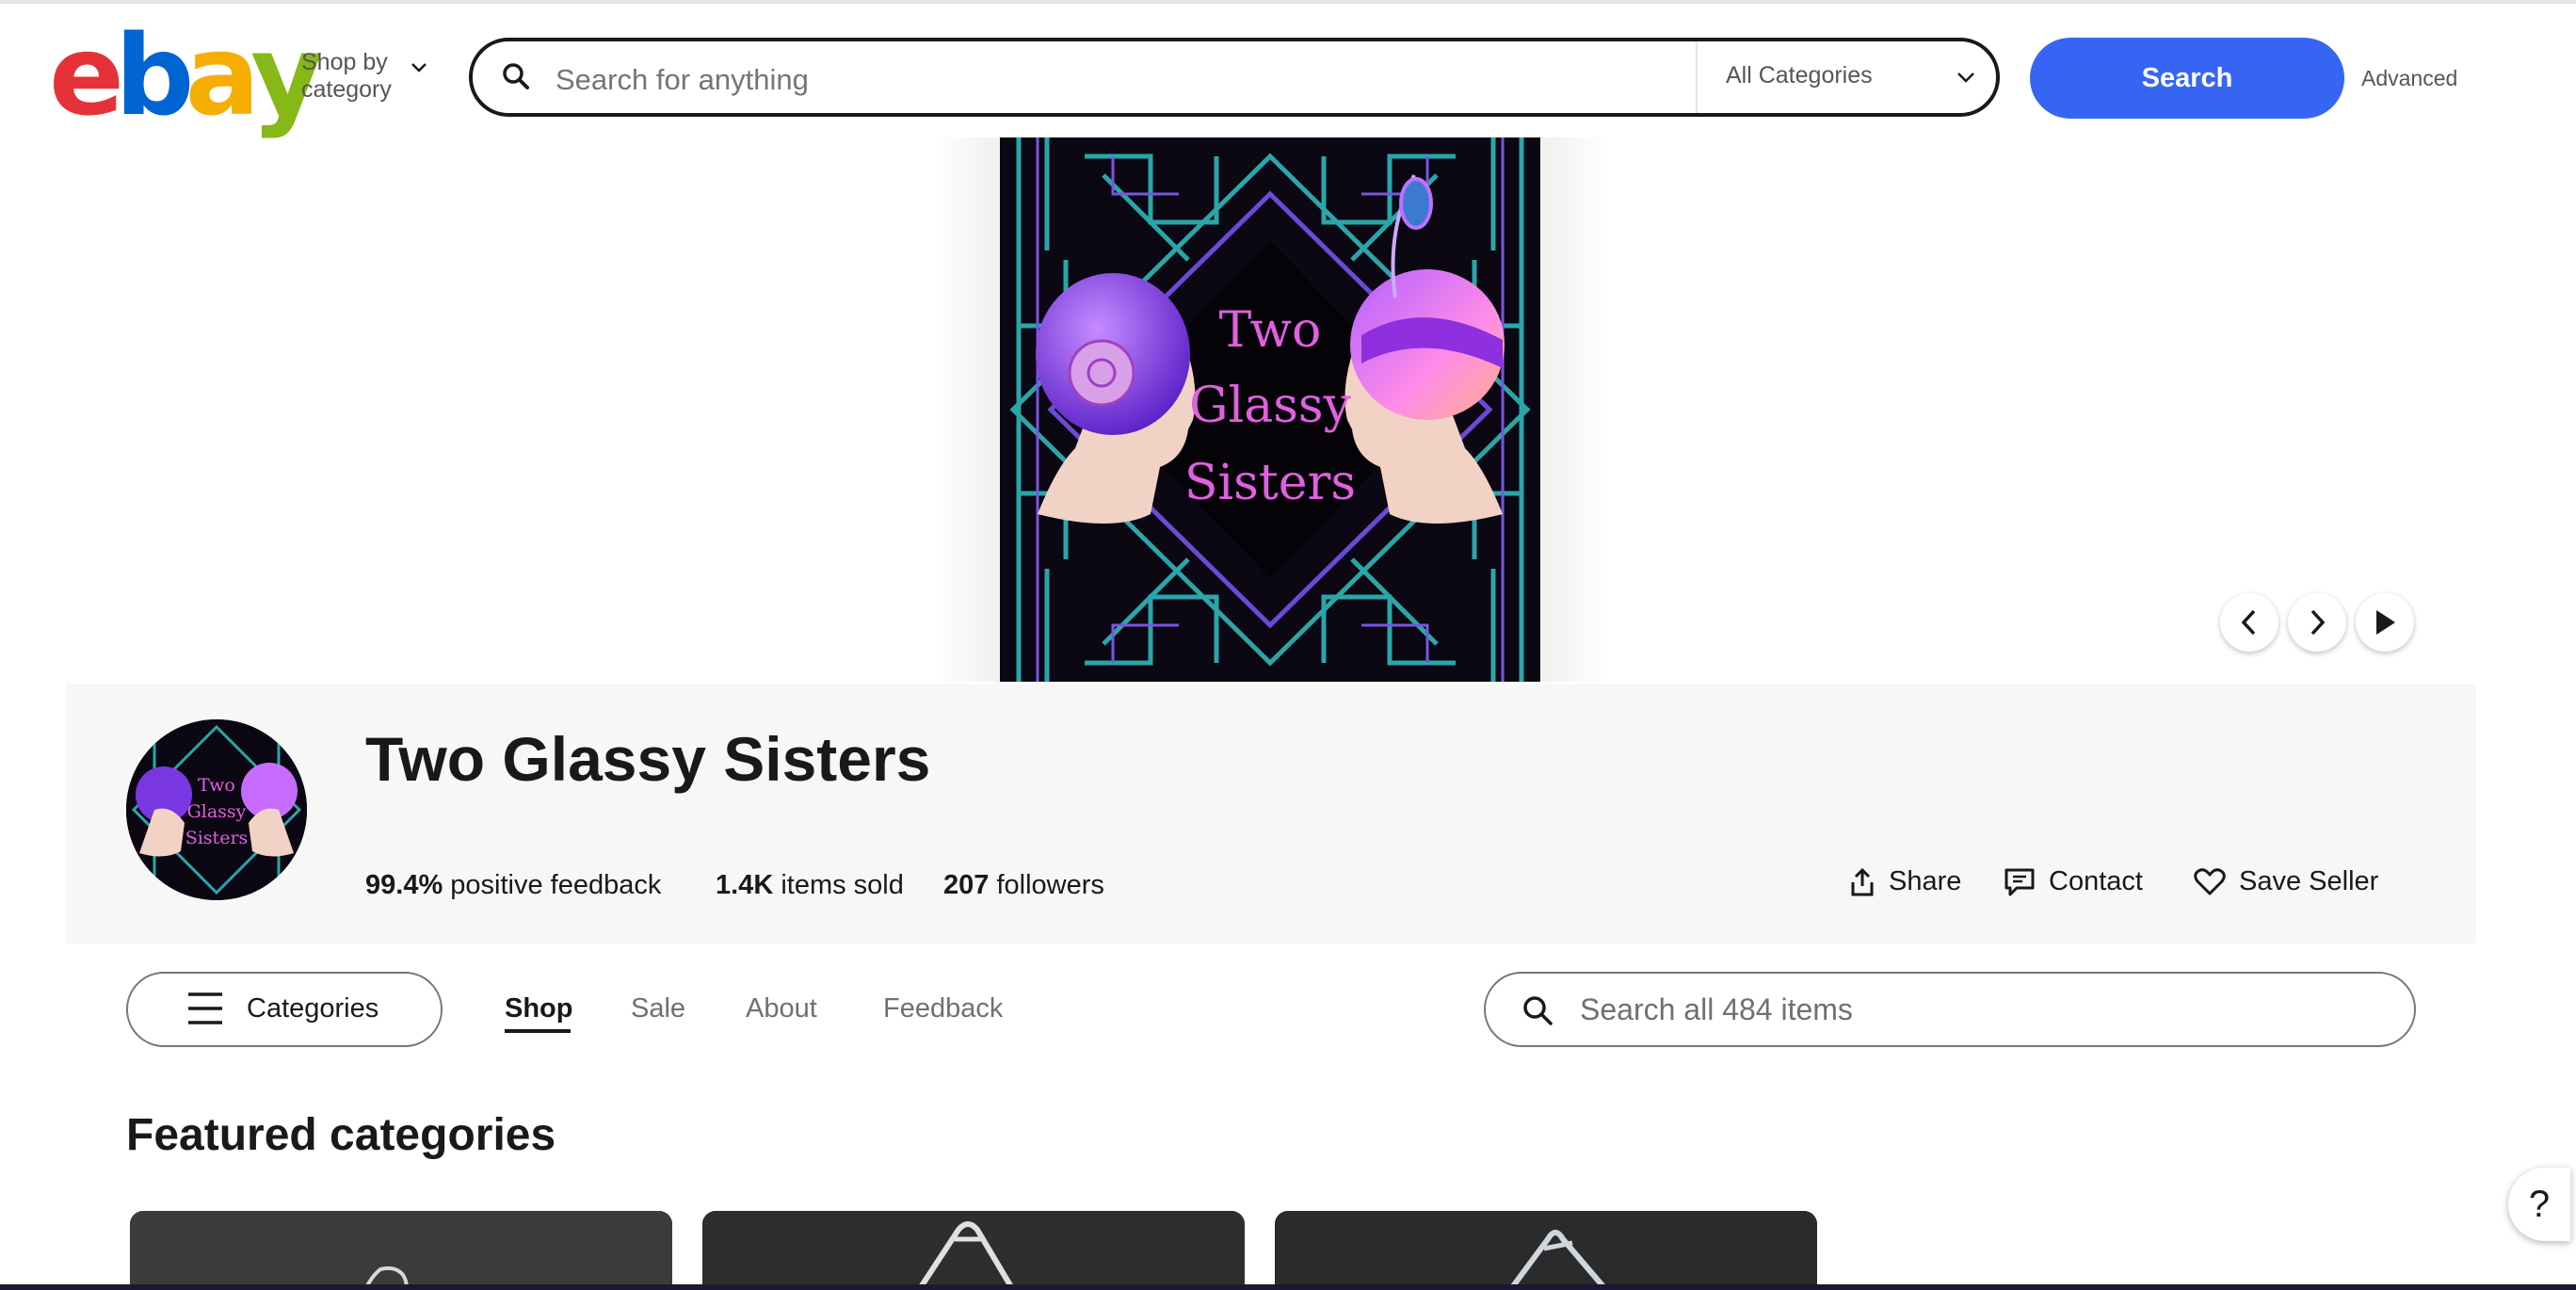 The width and height of the screenshot is (2576, 1290). Describe the element at coordinates (1270, 483) in the screenshot. I see `billboard-line3: Sisters` at that location.